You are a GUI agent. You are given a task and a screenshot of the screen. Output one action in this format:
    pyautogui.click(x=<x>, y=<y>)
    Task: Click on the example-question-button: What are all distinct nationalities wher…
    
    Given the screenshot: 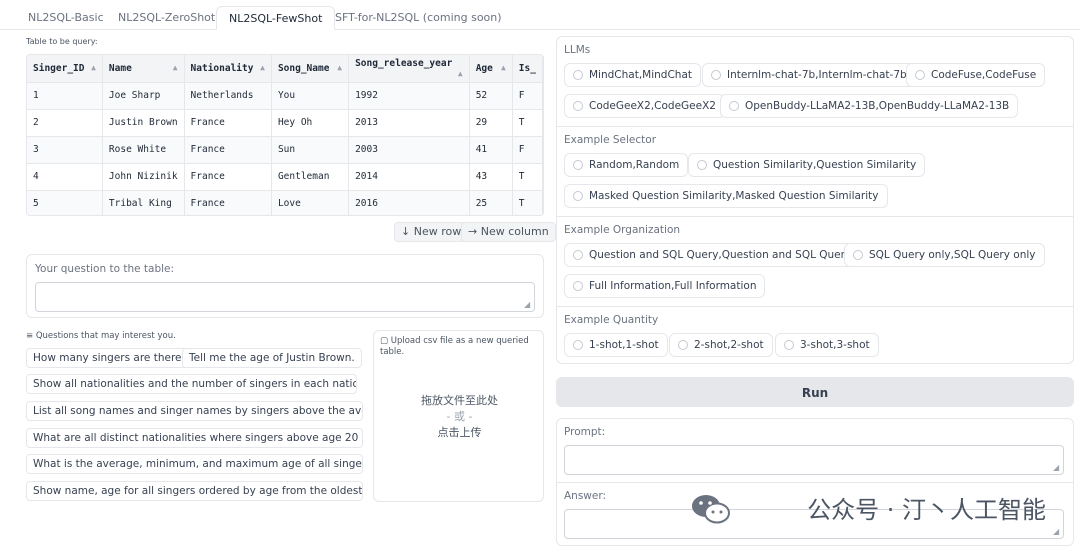 What is the action you would take?
    pyautogui.click(x=194, y=438)
    